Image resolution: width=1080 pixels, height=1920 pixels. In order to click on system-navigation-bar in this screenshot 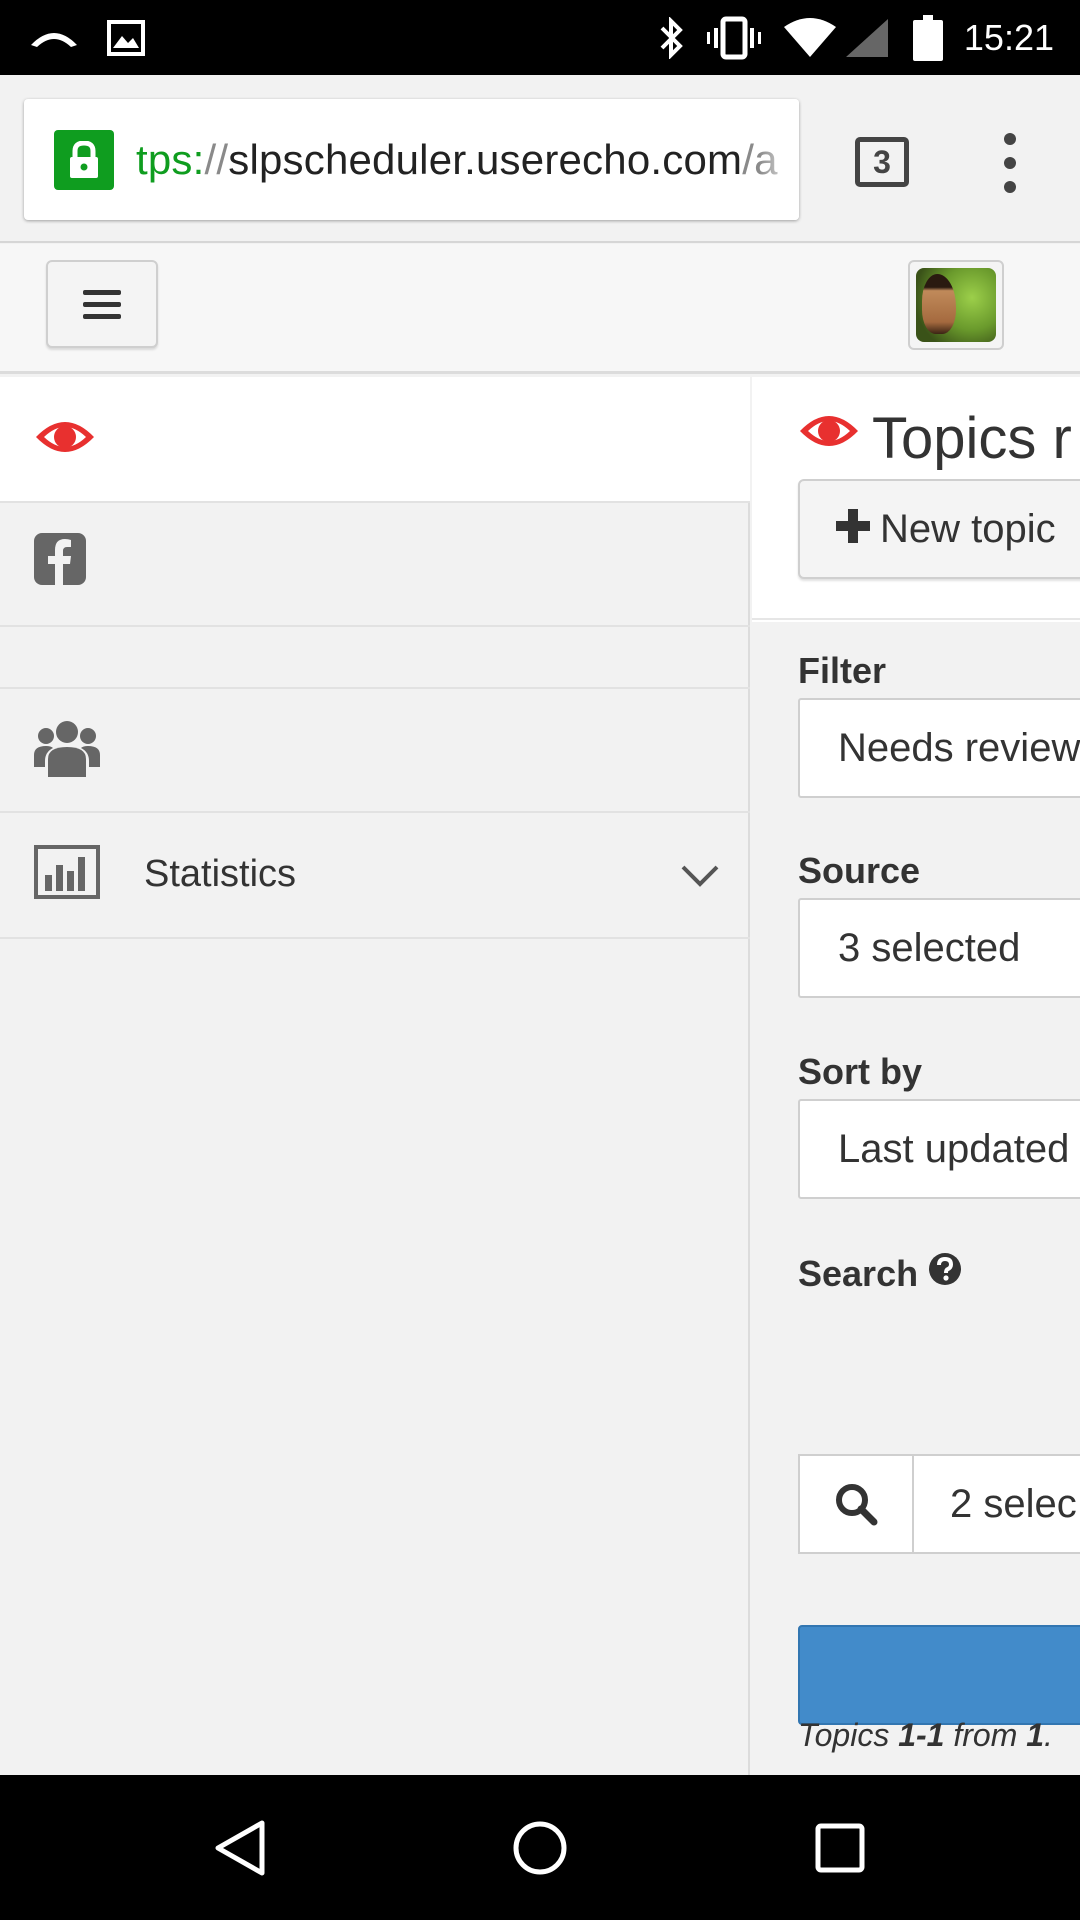, I will do `click(540, 1847)`.